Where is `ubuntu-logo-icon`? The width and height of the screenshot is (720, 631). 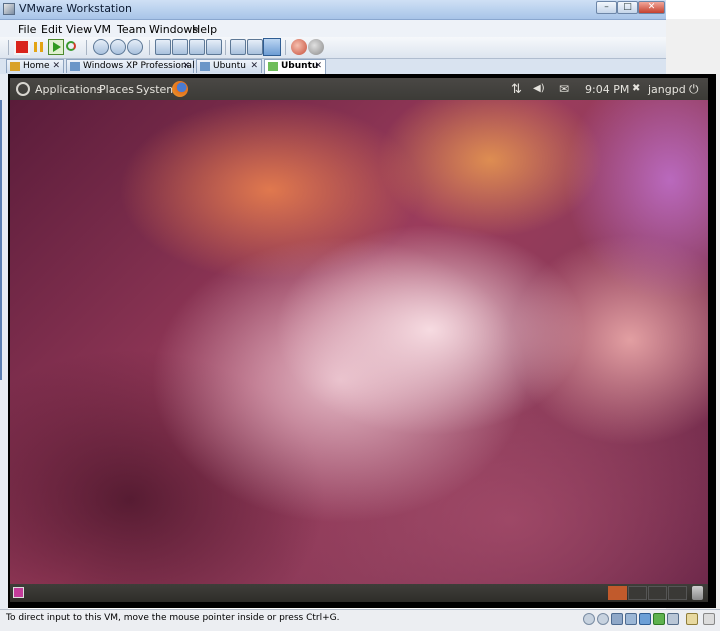
ubuntu-logo-icon is located at coordinates (23, 89).